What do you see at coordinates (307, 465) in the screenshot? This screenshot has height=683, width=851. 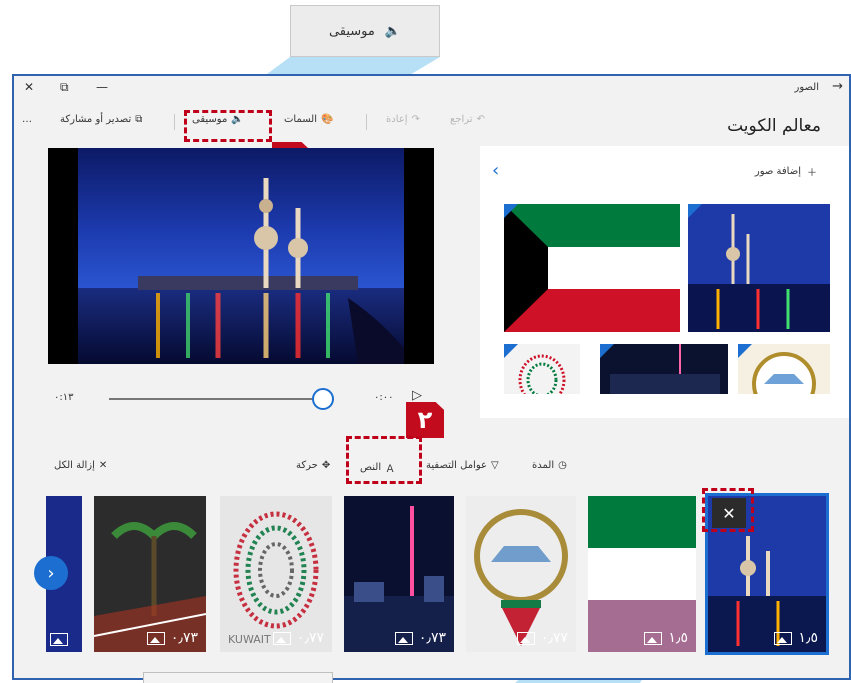 I see `motion-label: حركة` at bounding box center [307, 465].